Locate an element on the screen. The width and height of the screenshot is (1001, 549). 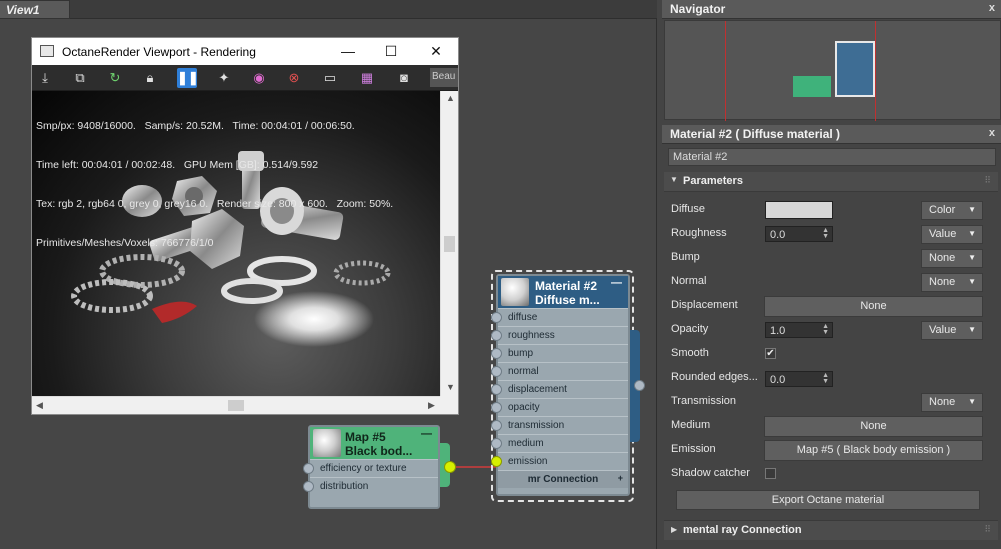
display-icon: ▭ is located at coordinates (330, 78).